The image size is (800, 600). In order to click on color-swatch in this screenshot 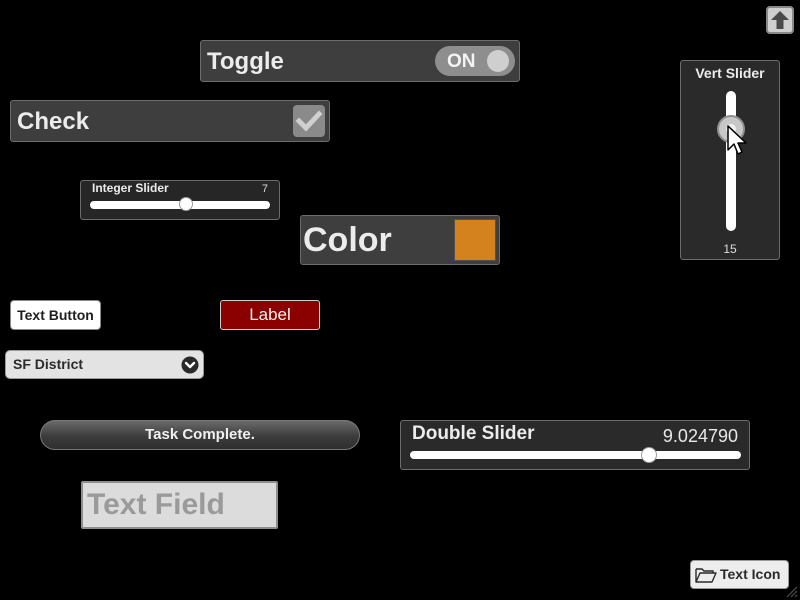, I will do `click(475, 240)`.